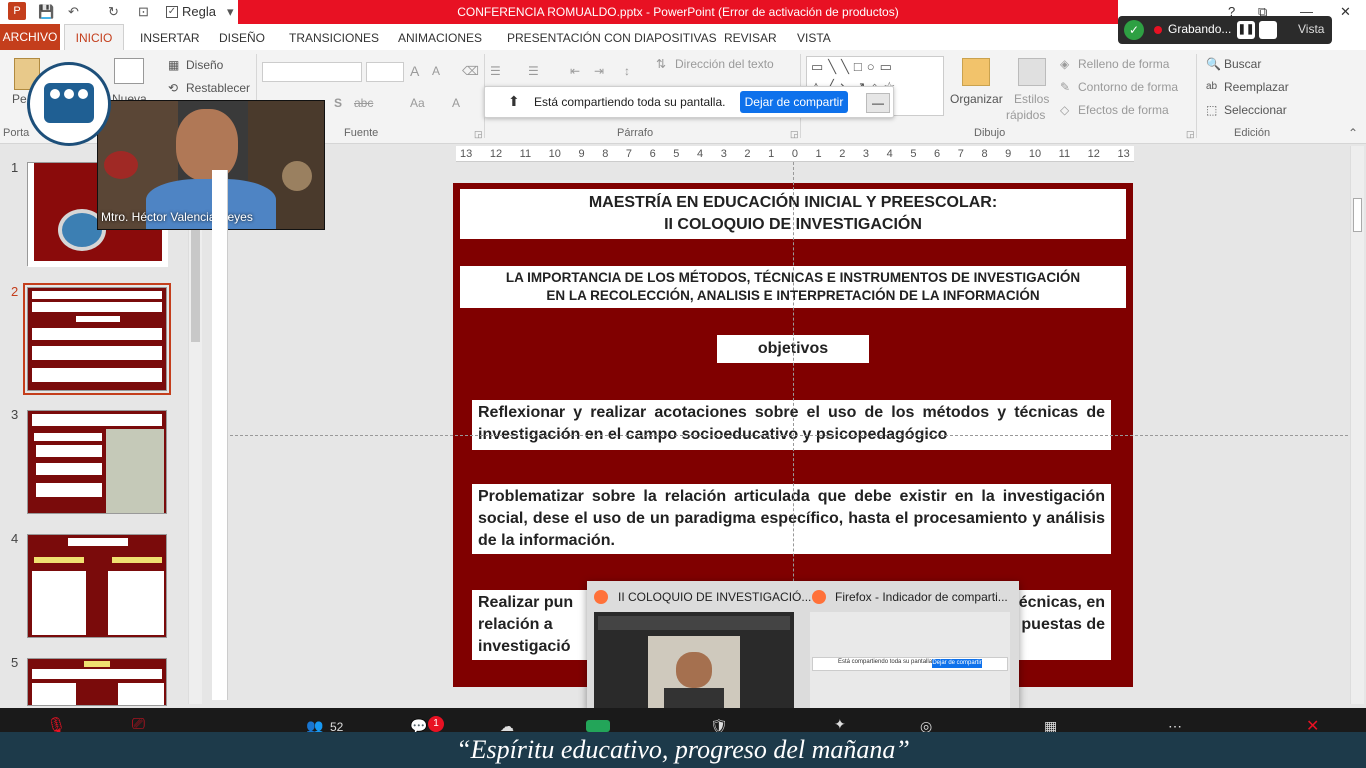 This screenshot has width=1366, height=768. Describe the element at coordinates (30, 37) in the screenshot. I see `tab-archivo: ARCHIVO` at that location.